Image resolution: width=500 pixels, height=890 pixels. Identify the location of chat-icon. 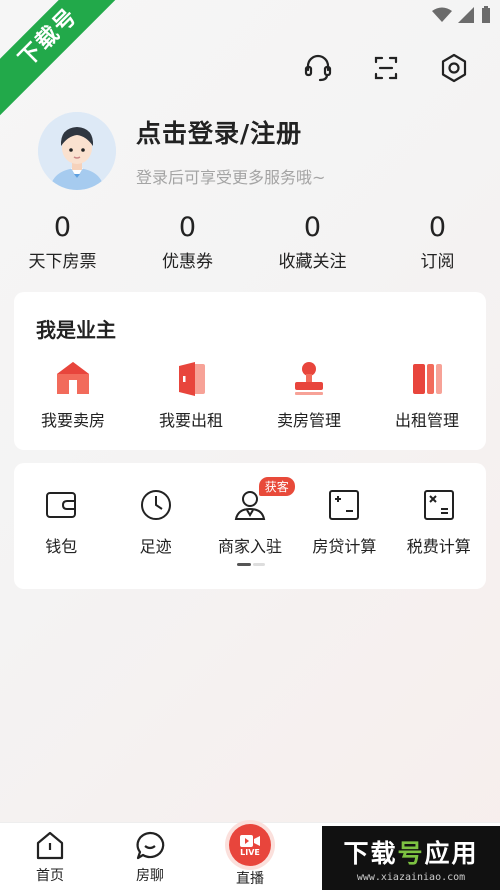
(150, 846).